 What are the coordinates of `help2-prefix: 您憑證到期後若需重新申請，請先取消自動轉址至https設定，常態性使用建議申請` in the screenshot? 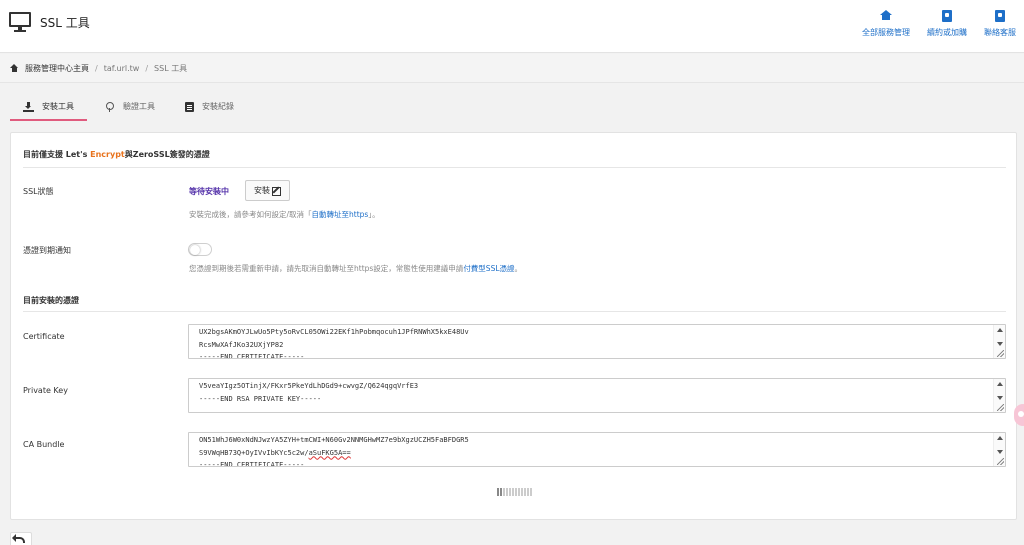 It's located at (326, 268).